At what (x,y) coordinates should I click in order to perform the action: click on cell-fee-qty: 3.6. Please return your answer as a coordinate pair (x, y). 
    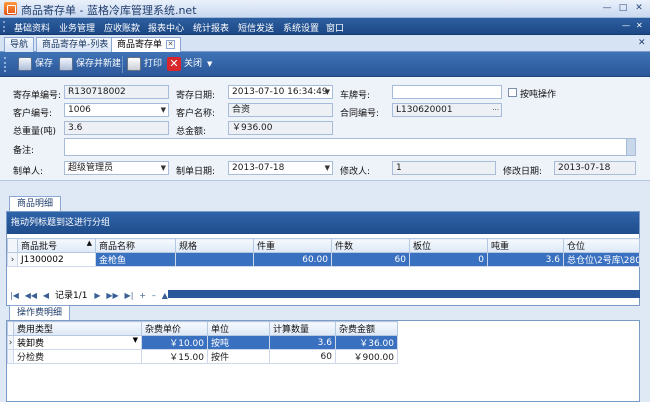
    Looking at the image, I should click on (302, 342).